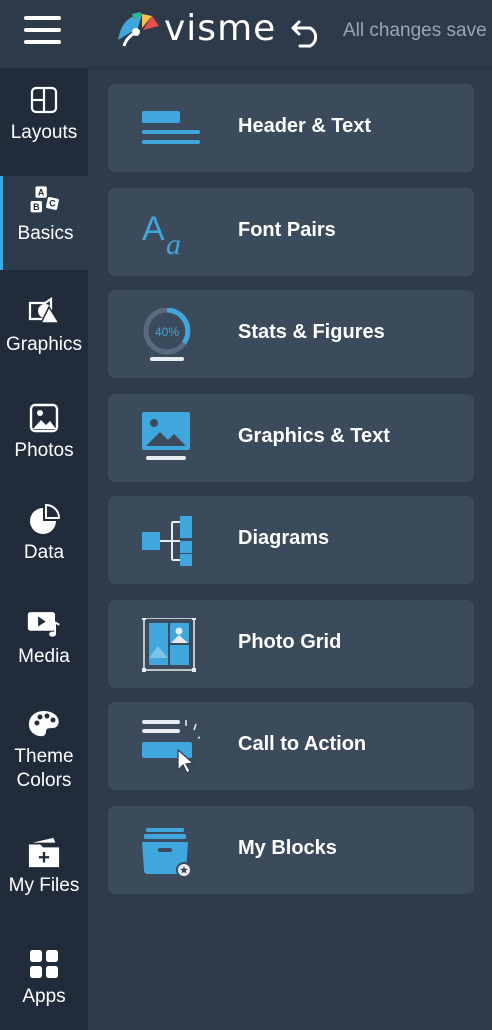 This screenshot has height=1030, width=492. Describe the element at coordinates (44, 132) in the screenshot. I see `sidebar-item-label: Layouts` at that location.